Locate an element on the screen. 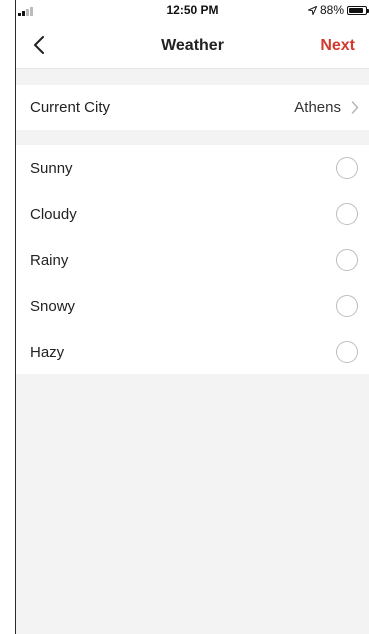 This screenshot has height=634, width=369. weather-option-rainy: Rainy is located at coordinates (192, 260).